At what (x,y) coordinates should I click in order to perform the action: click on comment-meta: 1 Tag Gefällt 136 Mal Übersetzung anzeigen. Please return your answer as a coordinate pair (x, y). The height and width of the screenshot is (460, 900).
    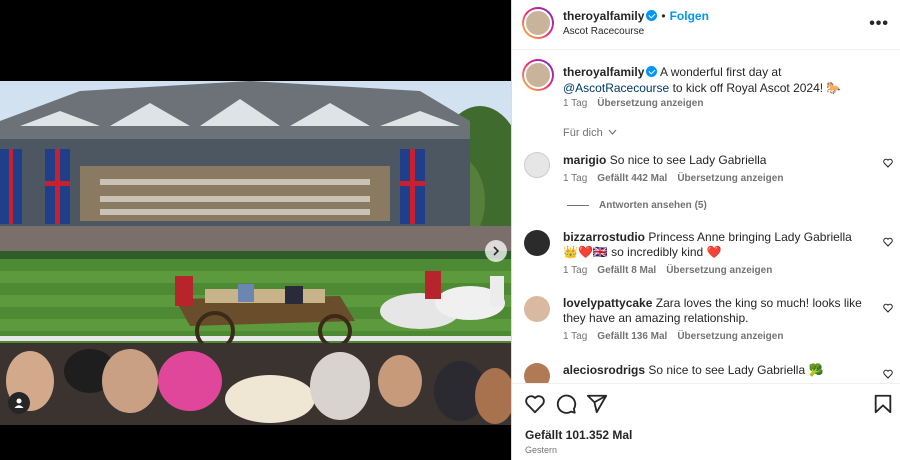
    Looking at the image, I should click on (678, 336).